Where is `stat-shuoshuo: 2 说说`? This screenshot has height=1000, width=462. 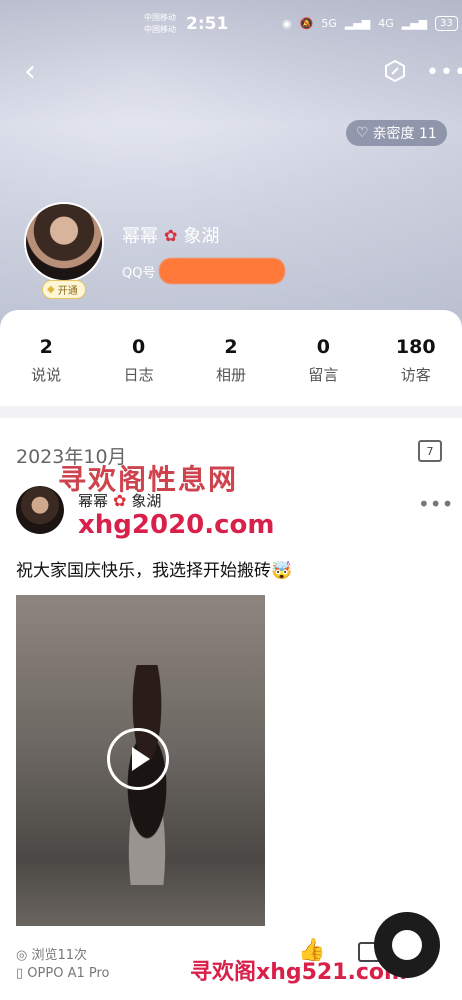 stat-shuoshuo: 2 说说 is located at coordinates (46, 371).